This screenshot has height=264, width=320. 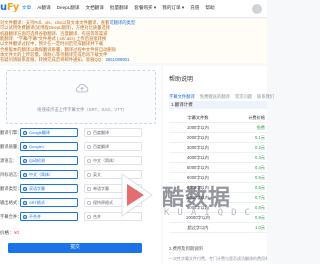 What do you see at coordinates (64, 60) in the screenshot?
I see `notice-line: 有疑问请联系客服，转换完成后将邮件通知，客服QQ：2651088901` at bounding box center [64, 60].